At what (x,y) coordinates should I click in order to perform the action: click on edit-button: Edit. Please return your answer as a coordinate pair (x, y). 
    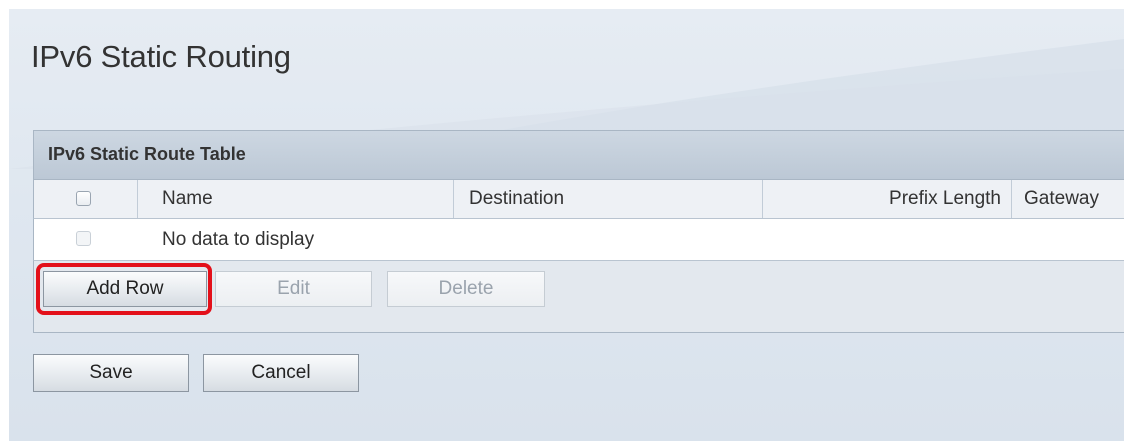
    Looking at the image, I should click on (293, 289).